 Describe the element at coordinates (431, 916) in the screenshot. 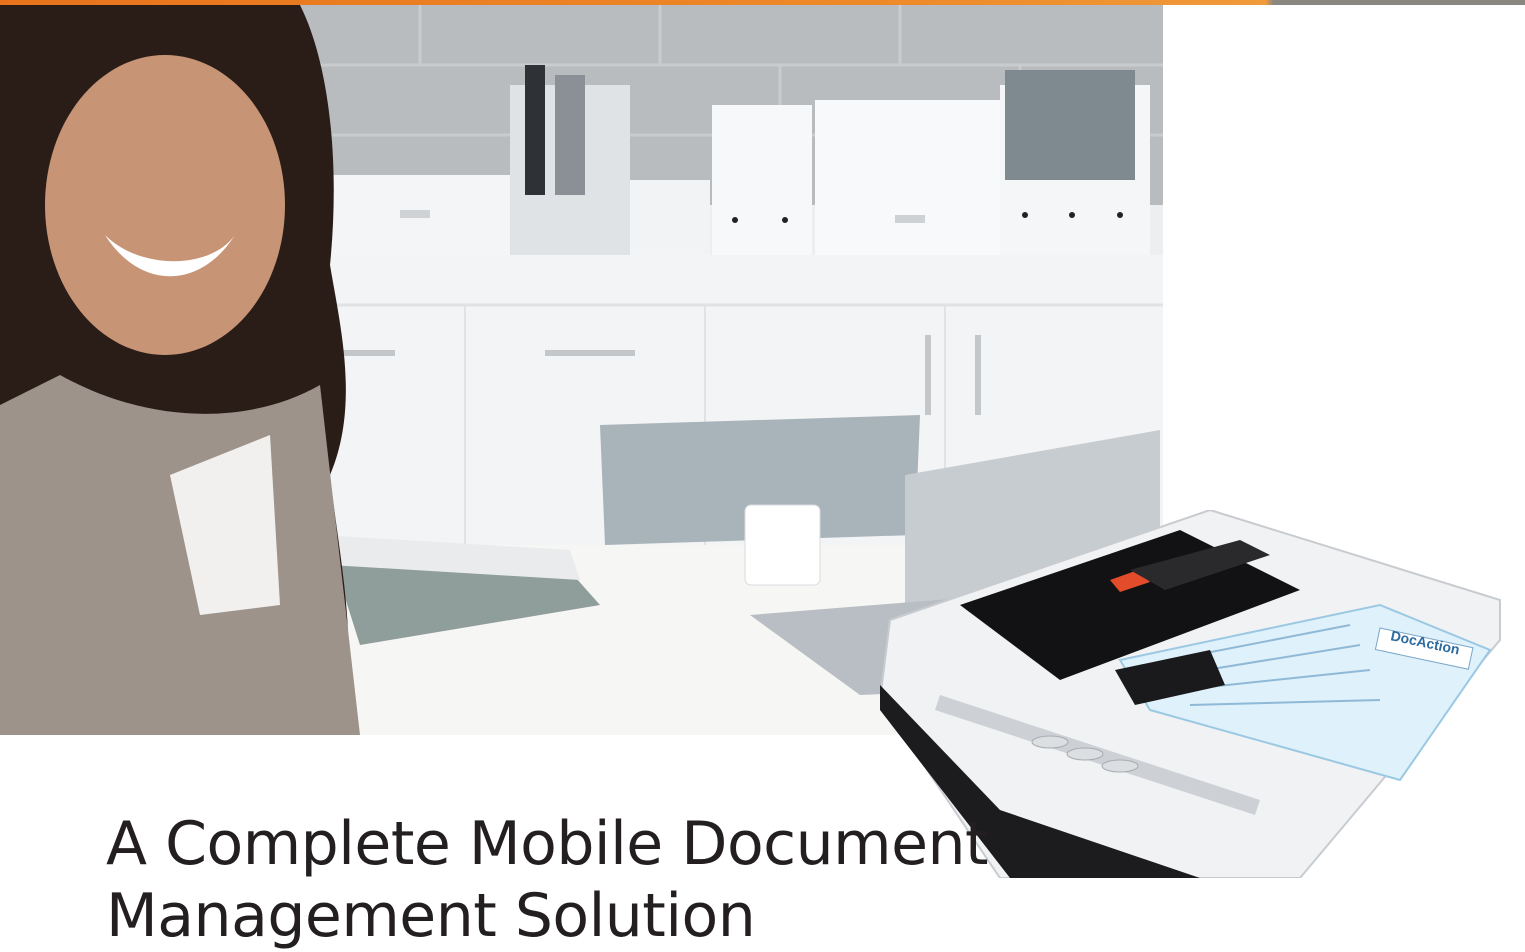

I see `headline-line-2: Management Solution` at that location.